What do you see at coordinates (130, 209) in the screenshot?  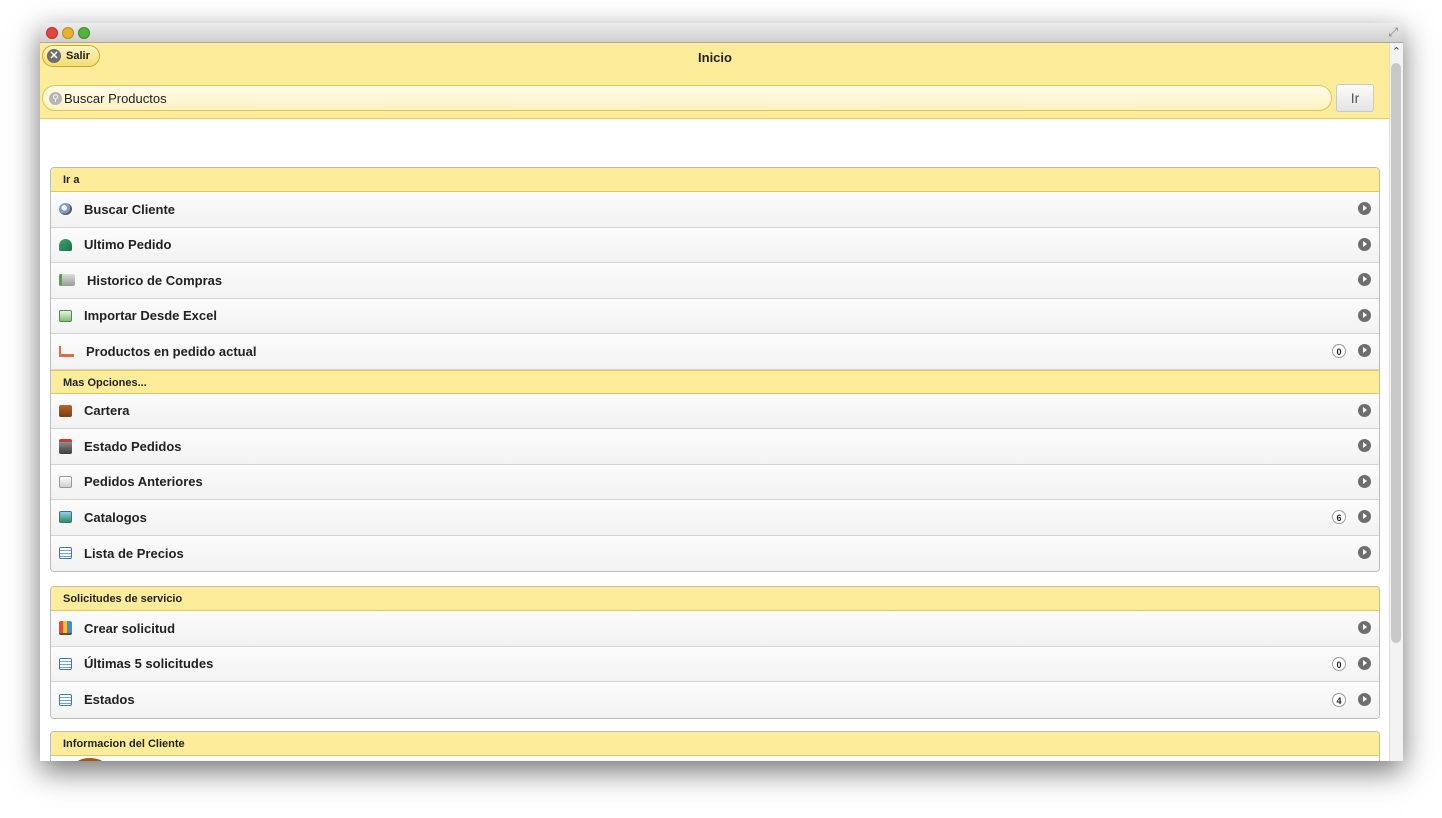 I see `menu-item-label: Buscar Cliente` at bounding box center [130, 209].